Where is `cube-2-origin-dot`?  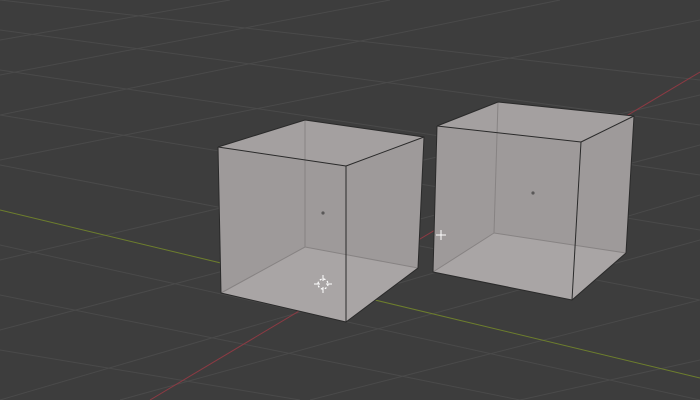 cube-2-origin-dot is located at coordinates (533, 193).